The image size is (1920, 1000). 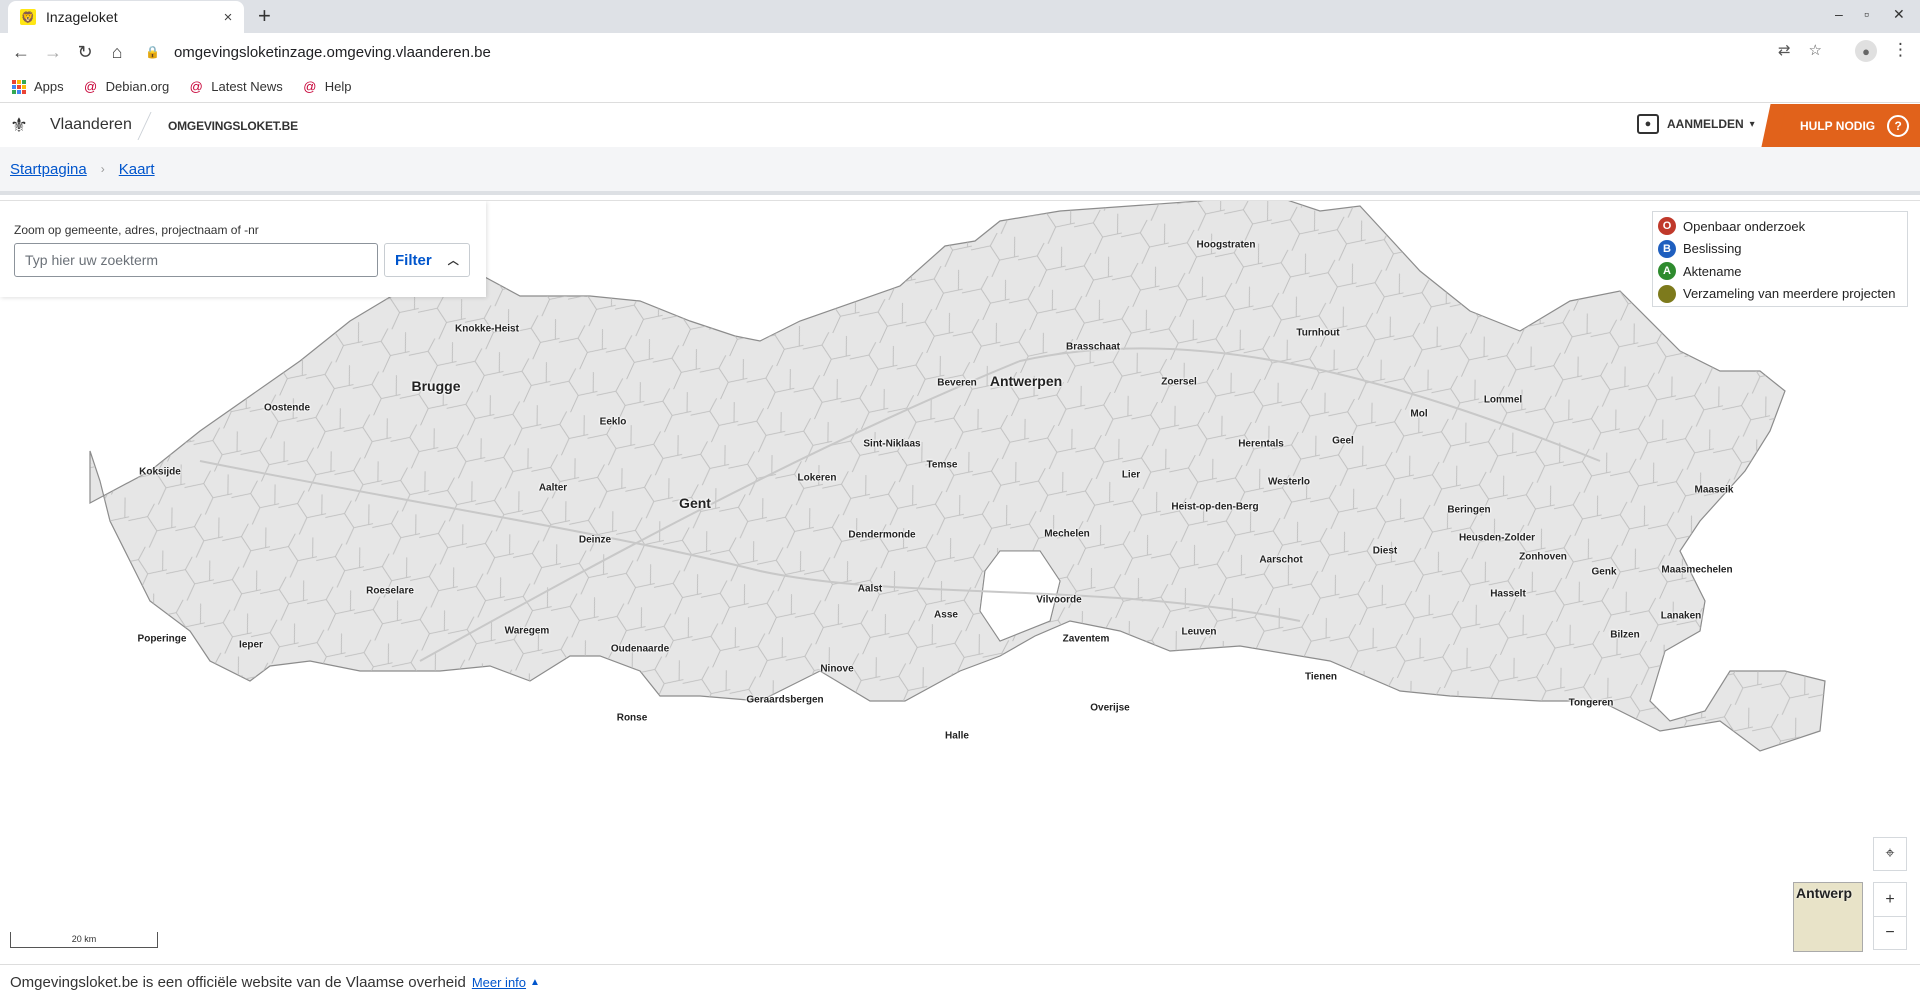 I want to click on legend-label: Aktename, so click(x=1712, y=271).